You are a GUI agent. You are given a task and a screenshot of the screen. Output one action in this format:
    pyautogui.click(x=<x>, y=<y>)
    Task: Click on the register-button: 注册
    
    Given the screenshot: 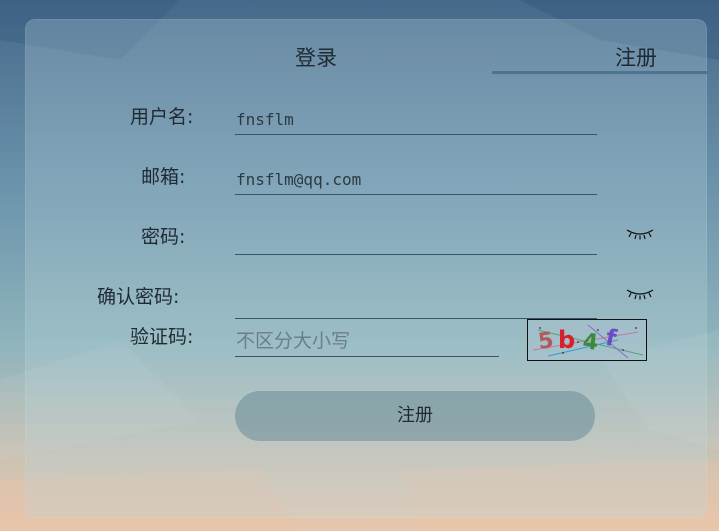 What is the action you would take?
    pyautogui.click(x=415, y=416)
    